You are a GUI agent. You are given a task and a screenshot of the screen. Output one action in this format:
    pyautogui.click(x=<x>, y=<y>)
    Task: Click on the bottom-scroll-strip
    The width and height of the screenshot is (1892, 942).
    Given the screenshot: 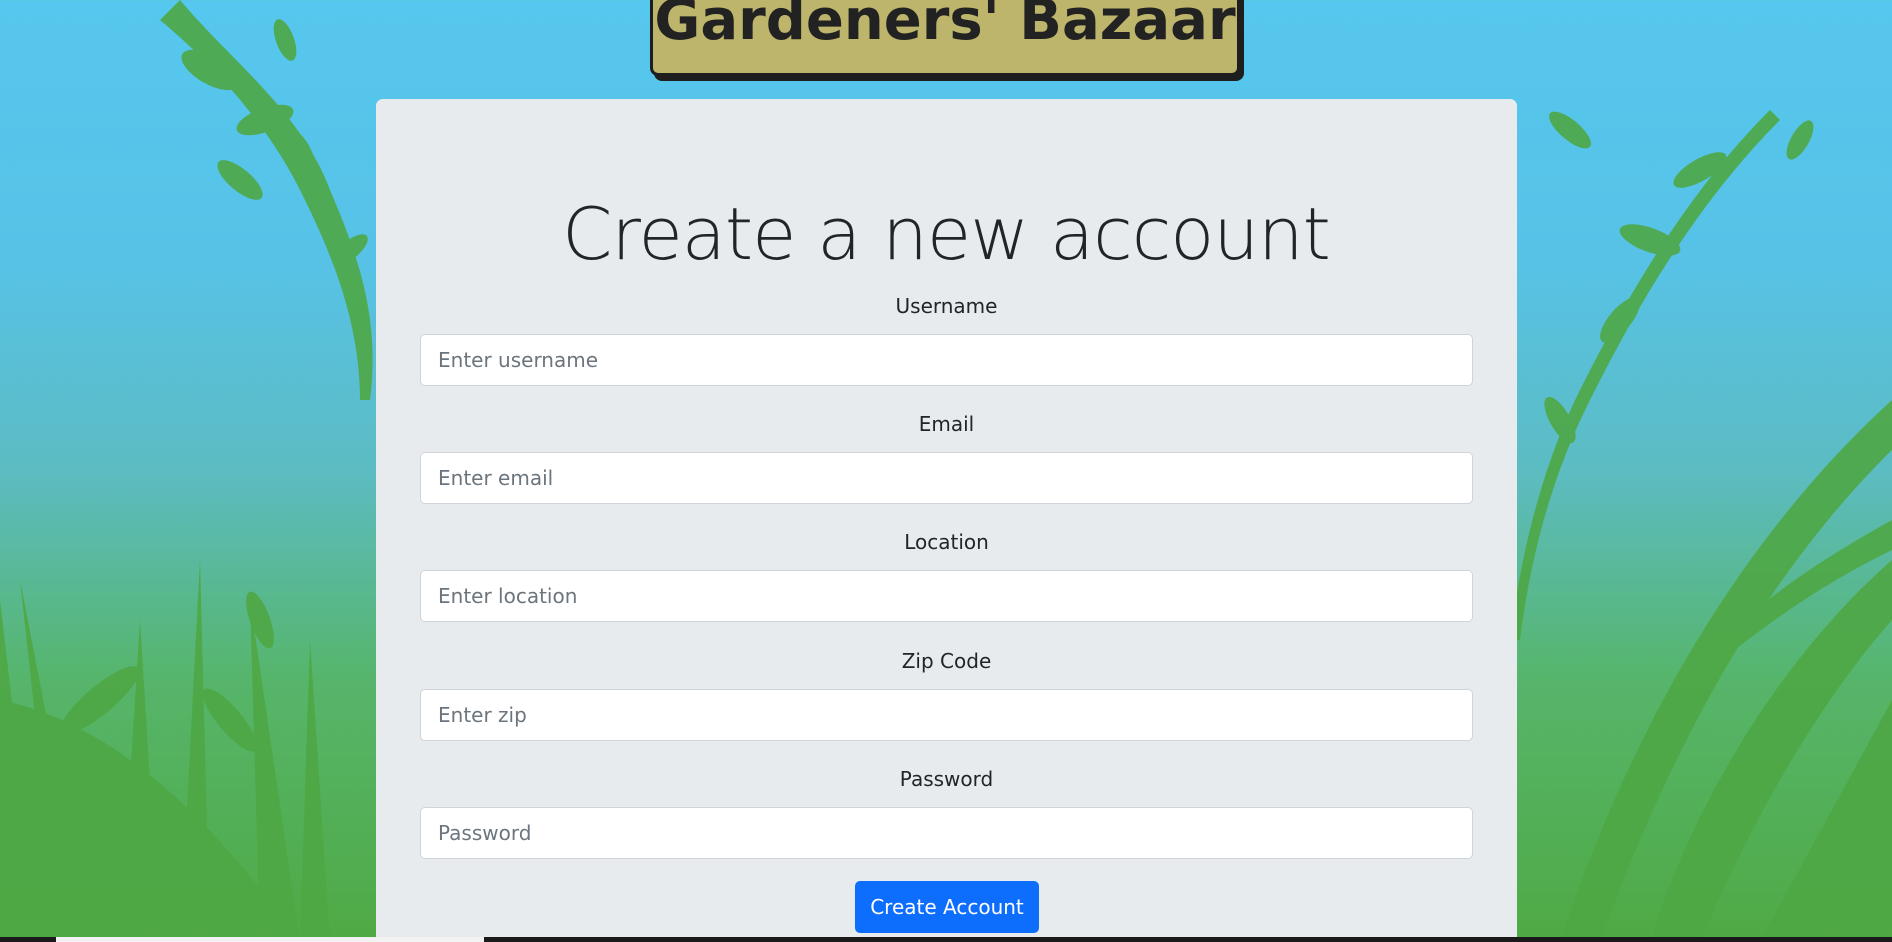 What is the action you would take?
    pyautogui.click(x=946, y=939)
    